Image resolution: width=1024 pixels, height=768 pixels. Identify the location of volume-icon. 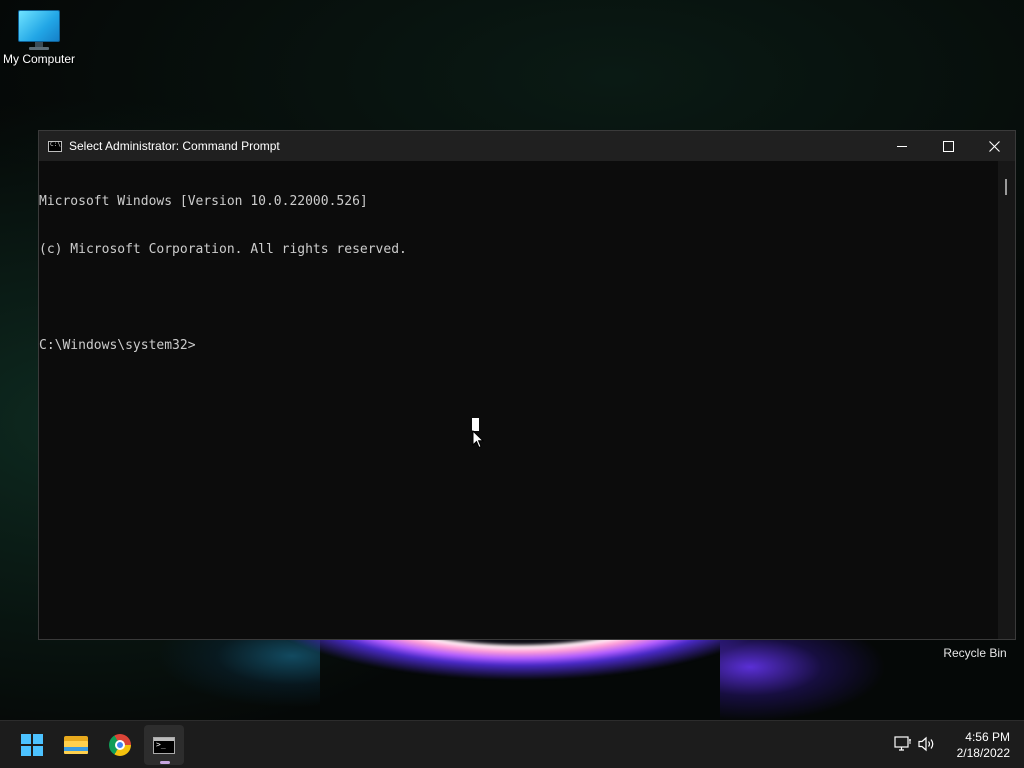
(927, 744).